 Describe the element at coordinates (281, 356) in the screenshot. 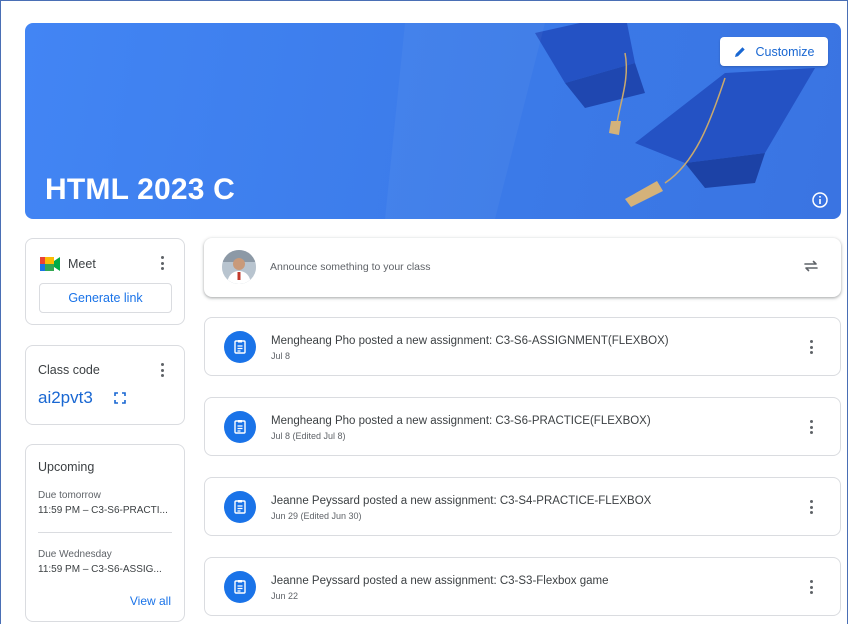

I see `post-date: Jul 8` at that location.